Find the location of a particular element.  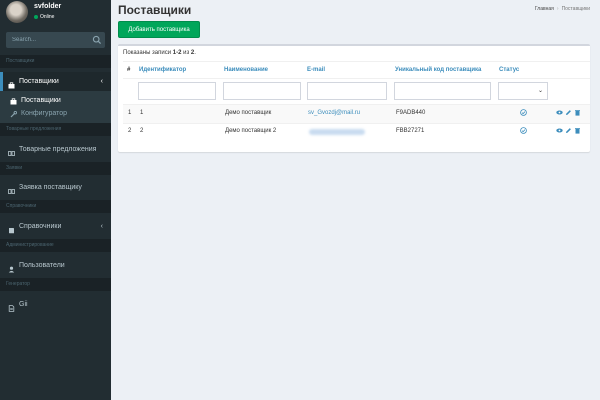

sidebar-item-suppliers: Поставщики ‹ is located at coordinates (55, 81).